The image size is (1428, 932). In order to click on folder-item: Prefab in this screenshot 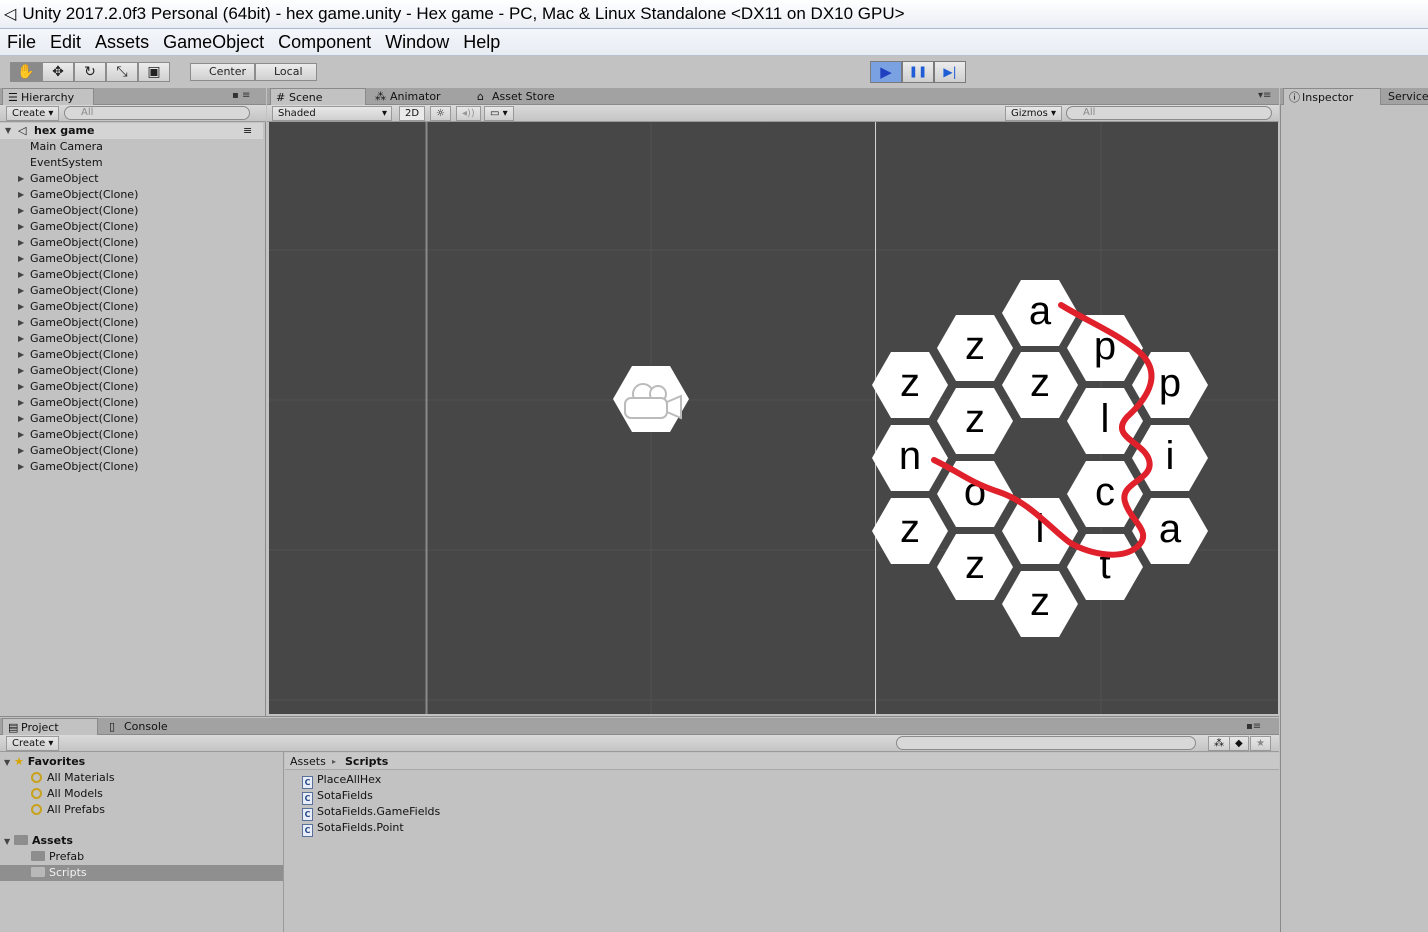, I will do `click(57, 857)`.